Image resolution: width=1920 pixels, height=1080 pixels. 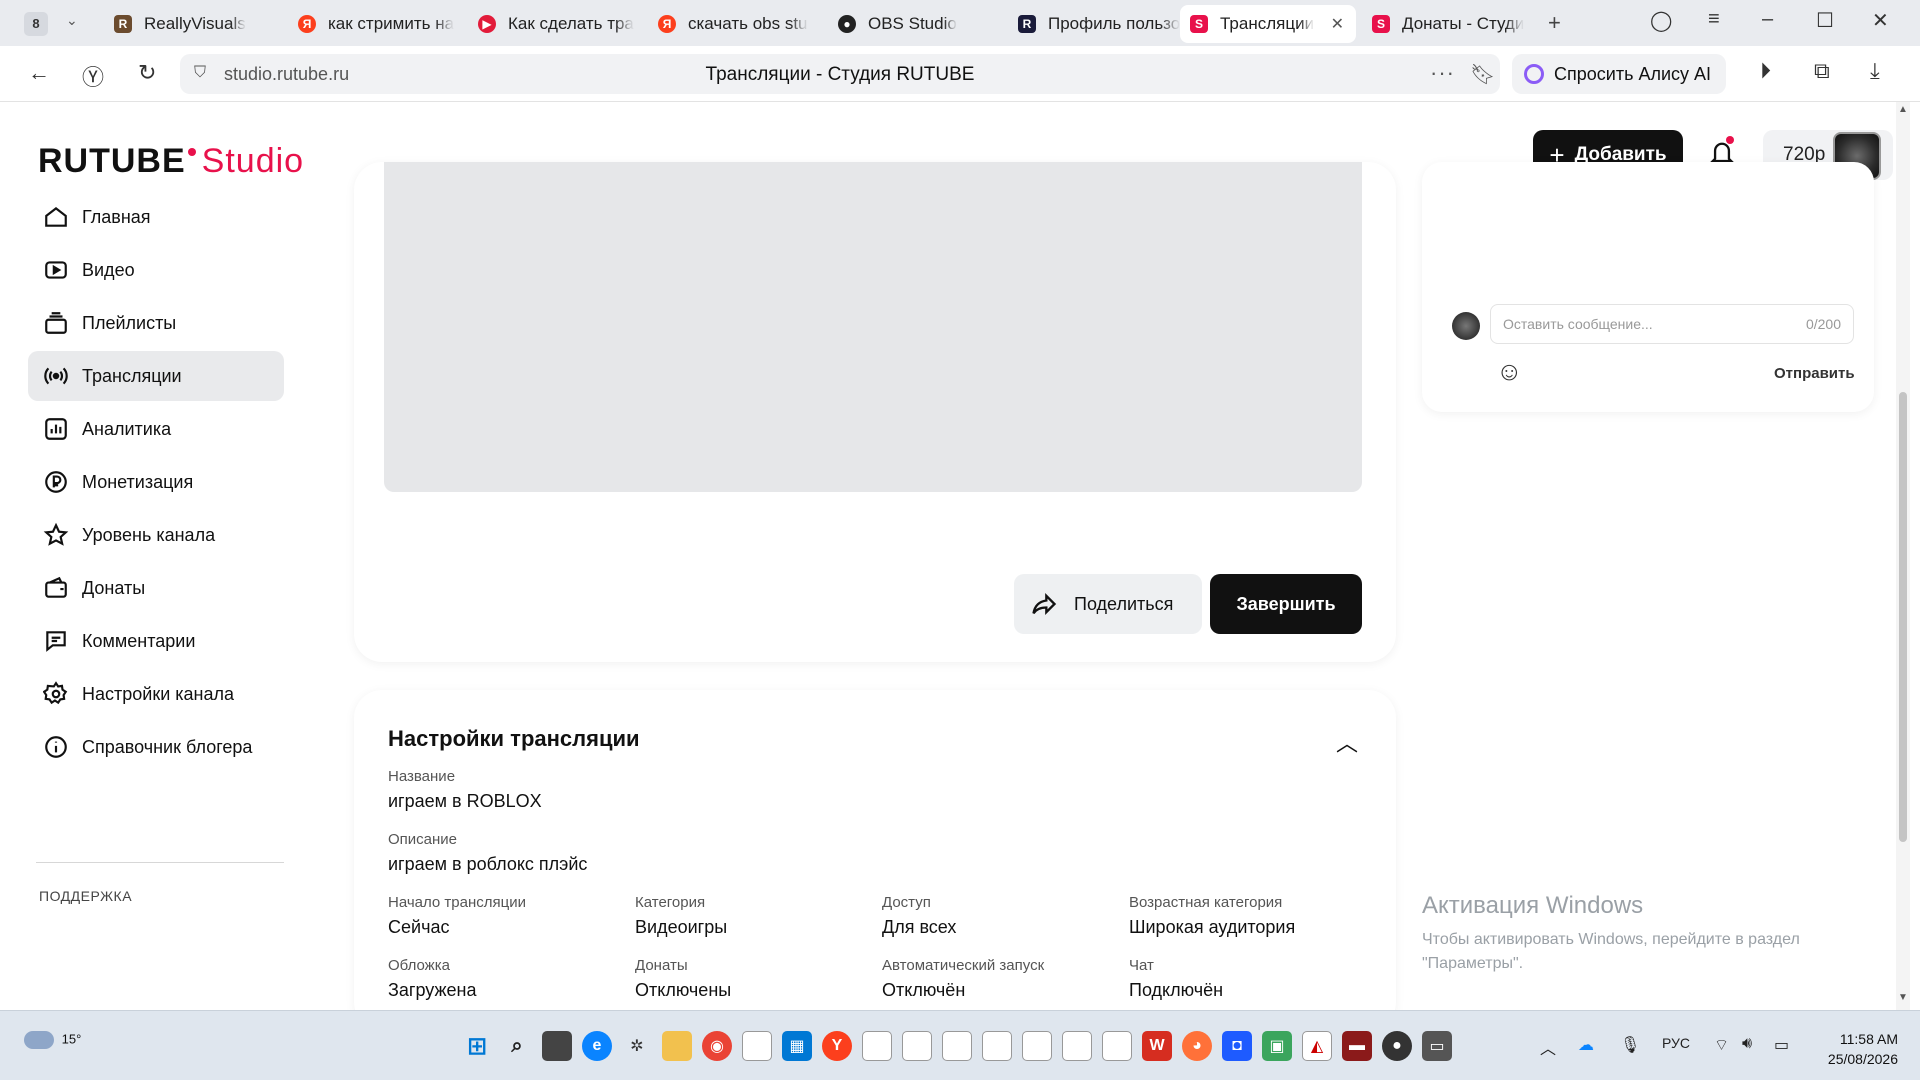 I want to click on window-close-icon: ✕, so click(x=1880, y=20).